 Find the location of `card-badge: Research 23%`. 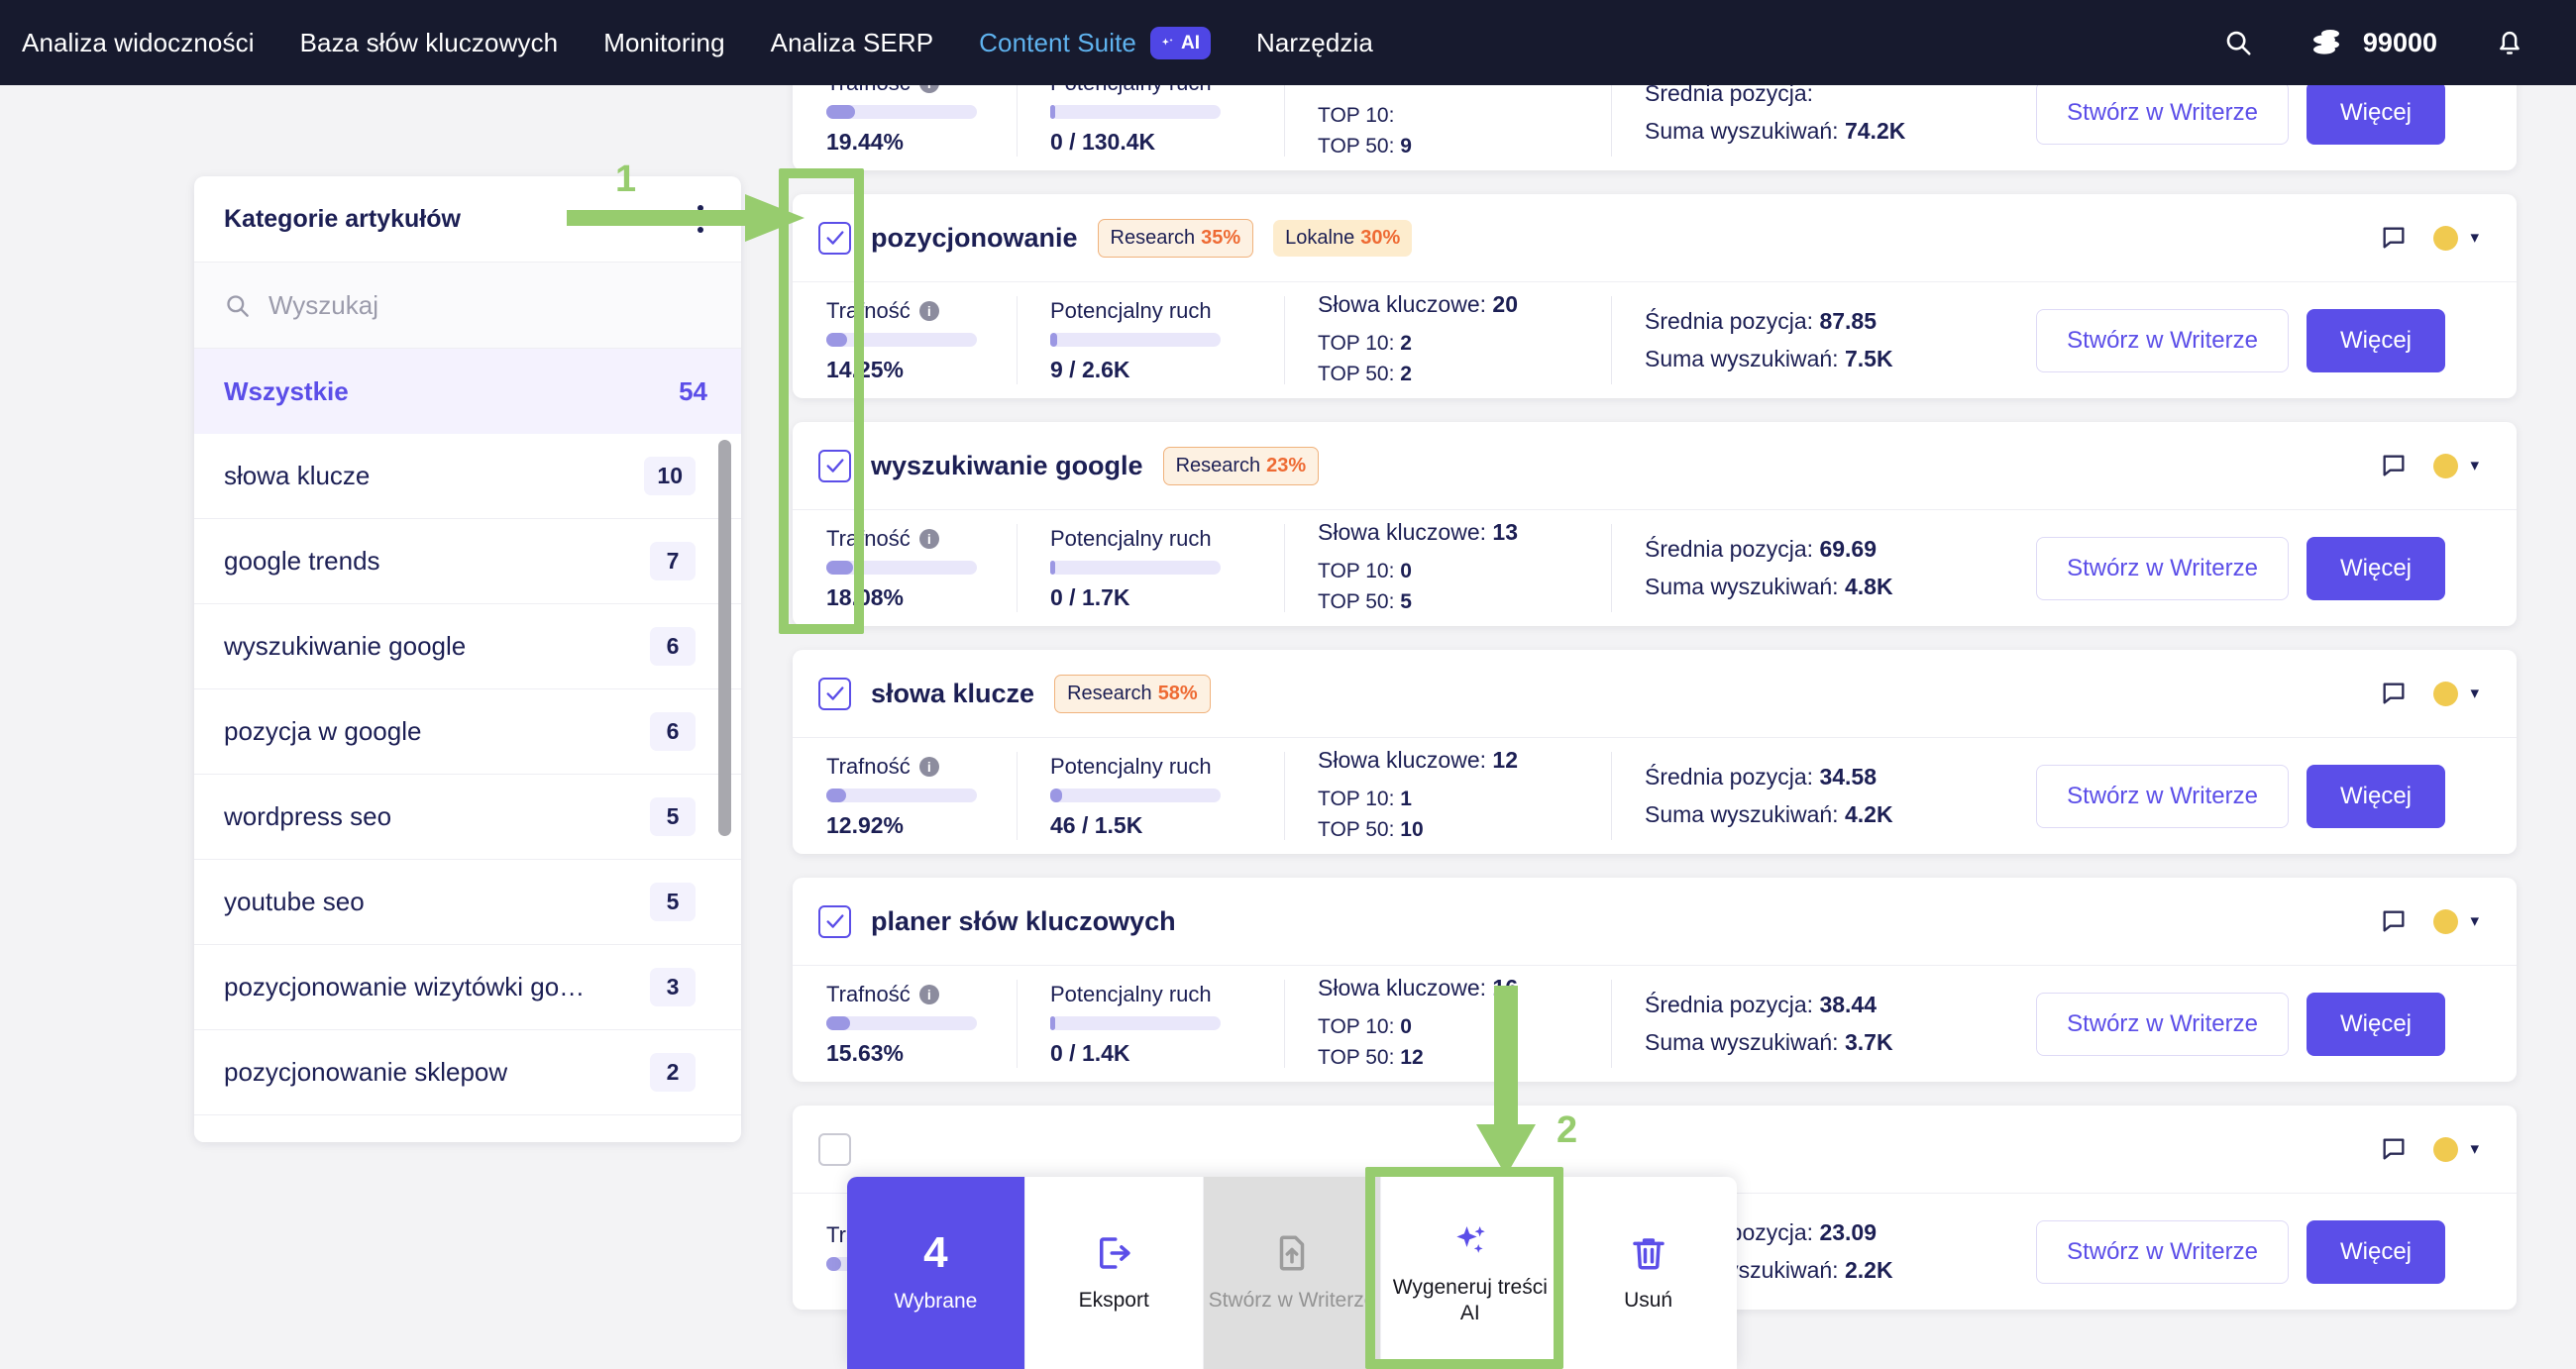

card-badge: Research 23% is located at coordinates (1241, 465).